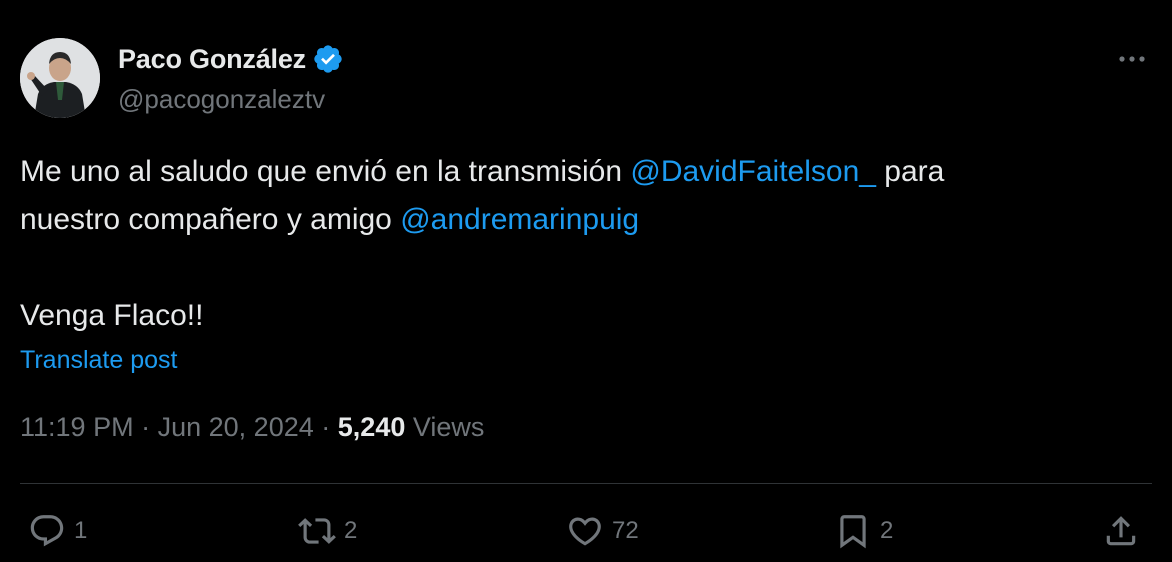 This screenshot has height=562, width=1172. What do you see at coordinates (221, 99) in the screenshot?
I see `author-handle: @pacogonzaleztv` at bounding box center [221, 99].